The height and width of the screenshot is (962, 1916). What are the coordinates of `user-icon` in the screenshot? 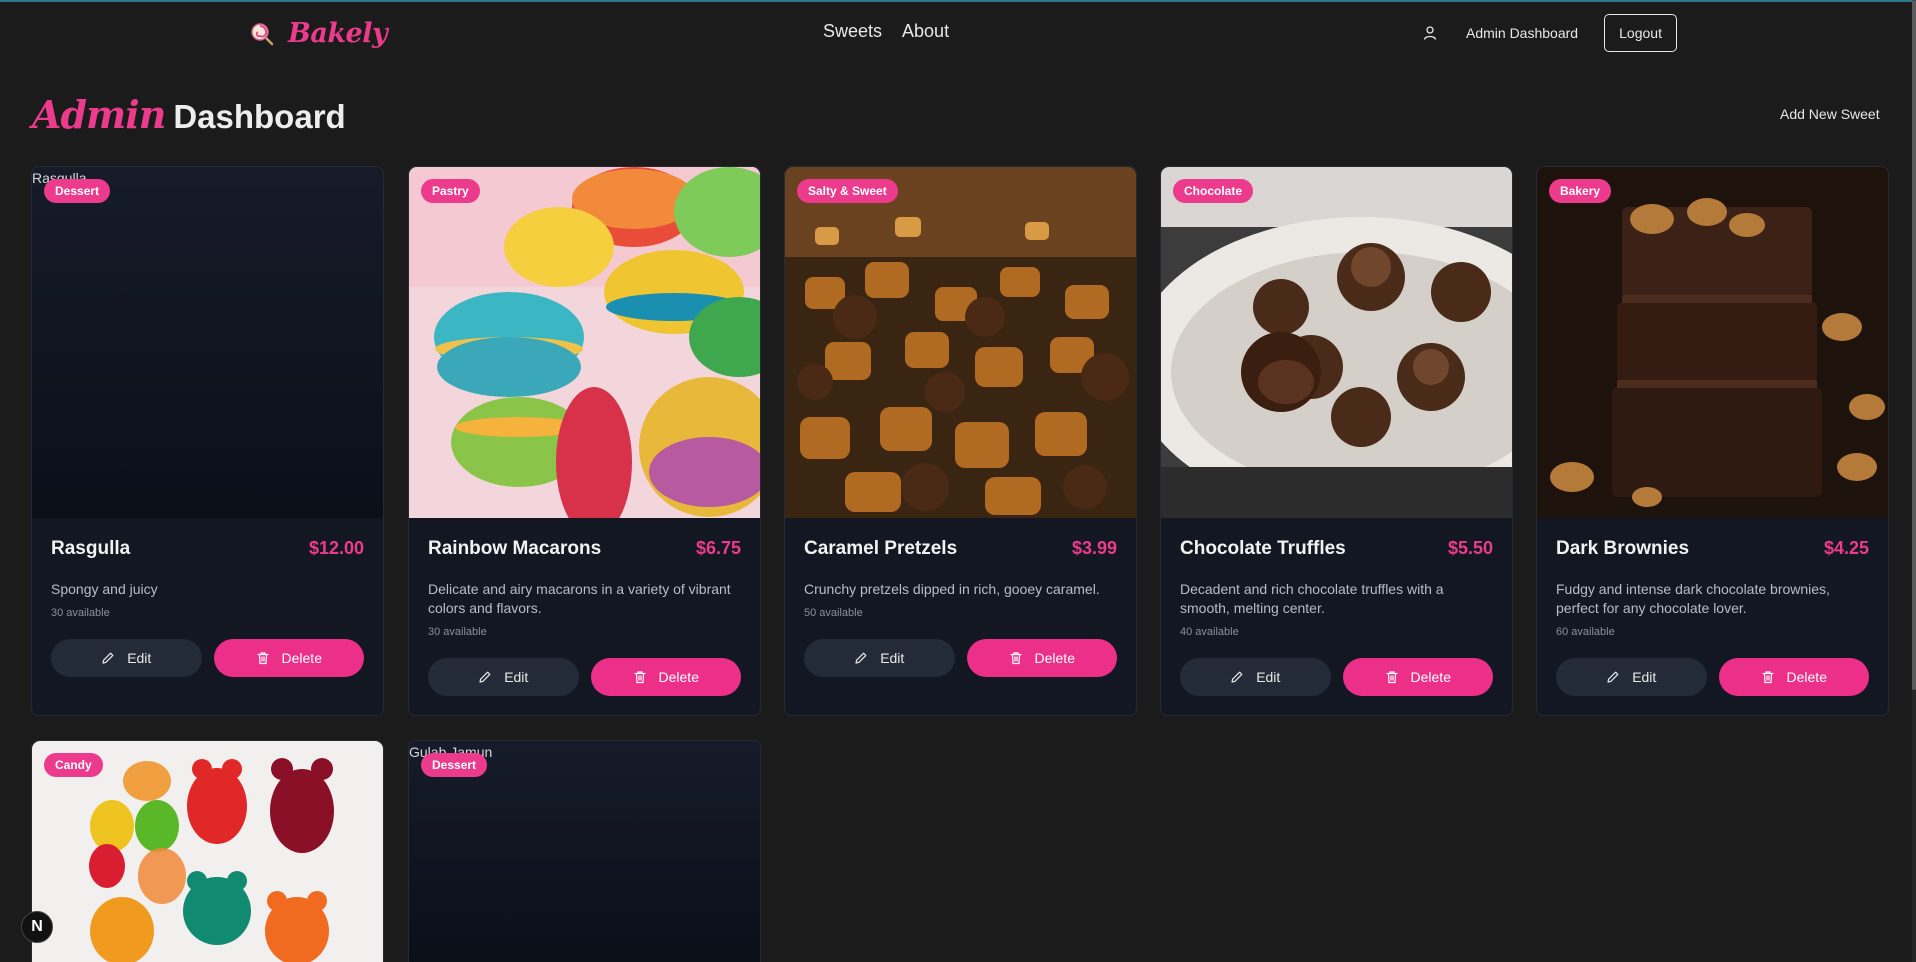 It's located at (1430, 33).